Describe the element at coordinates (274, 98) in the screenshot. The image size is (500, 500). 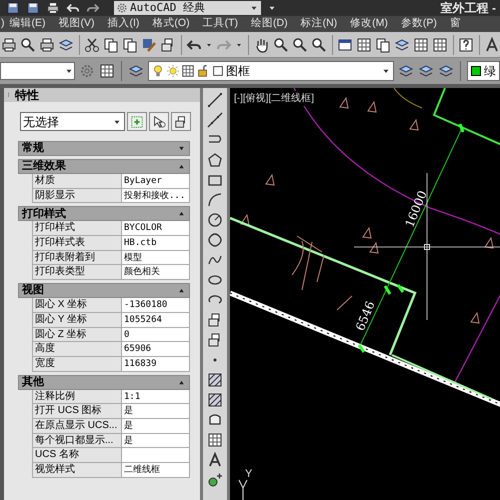
I see `viewport-label: [-][俯视][二维线框]` at that location.